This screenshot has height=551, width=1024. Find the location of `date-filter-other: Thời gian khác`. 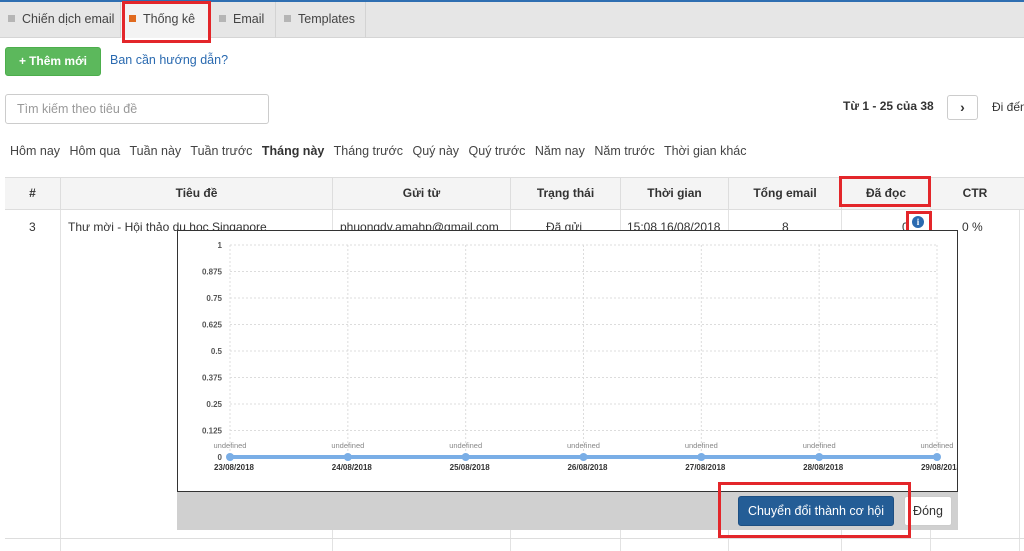

date-filter-other: Thời gian khác is located at coordinates (705, 151).